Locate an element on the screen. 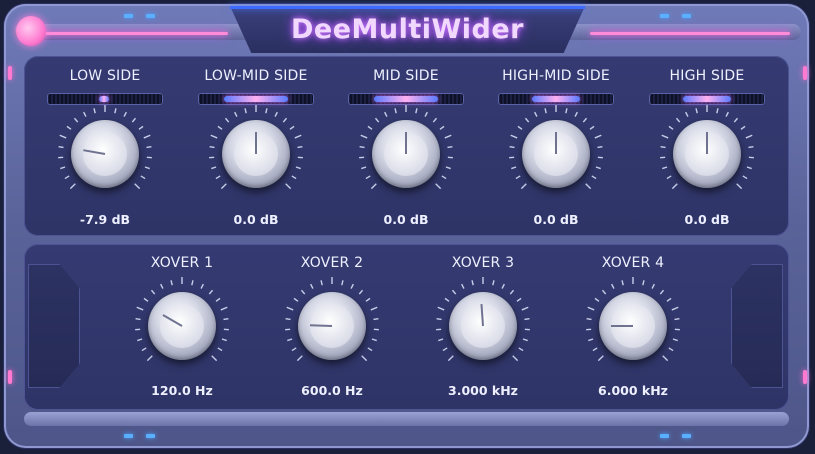 The image size is (815, 454). xover-3-knob is located at coordinates (483, 326).